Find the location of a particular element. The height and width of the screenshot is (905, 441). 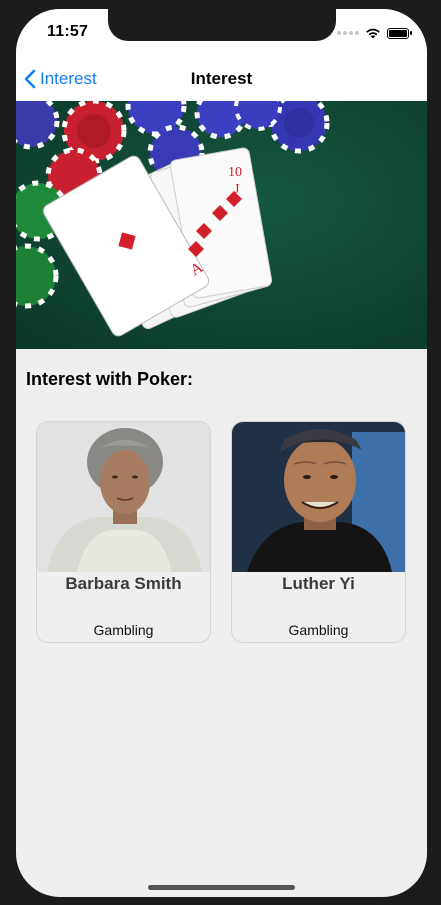

home-indicator is located at coordinates (221, 887).